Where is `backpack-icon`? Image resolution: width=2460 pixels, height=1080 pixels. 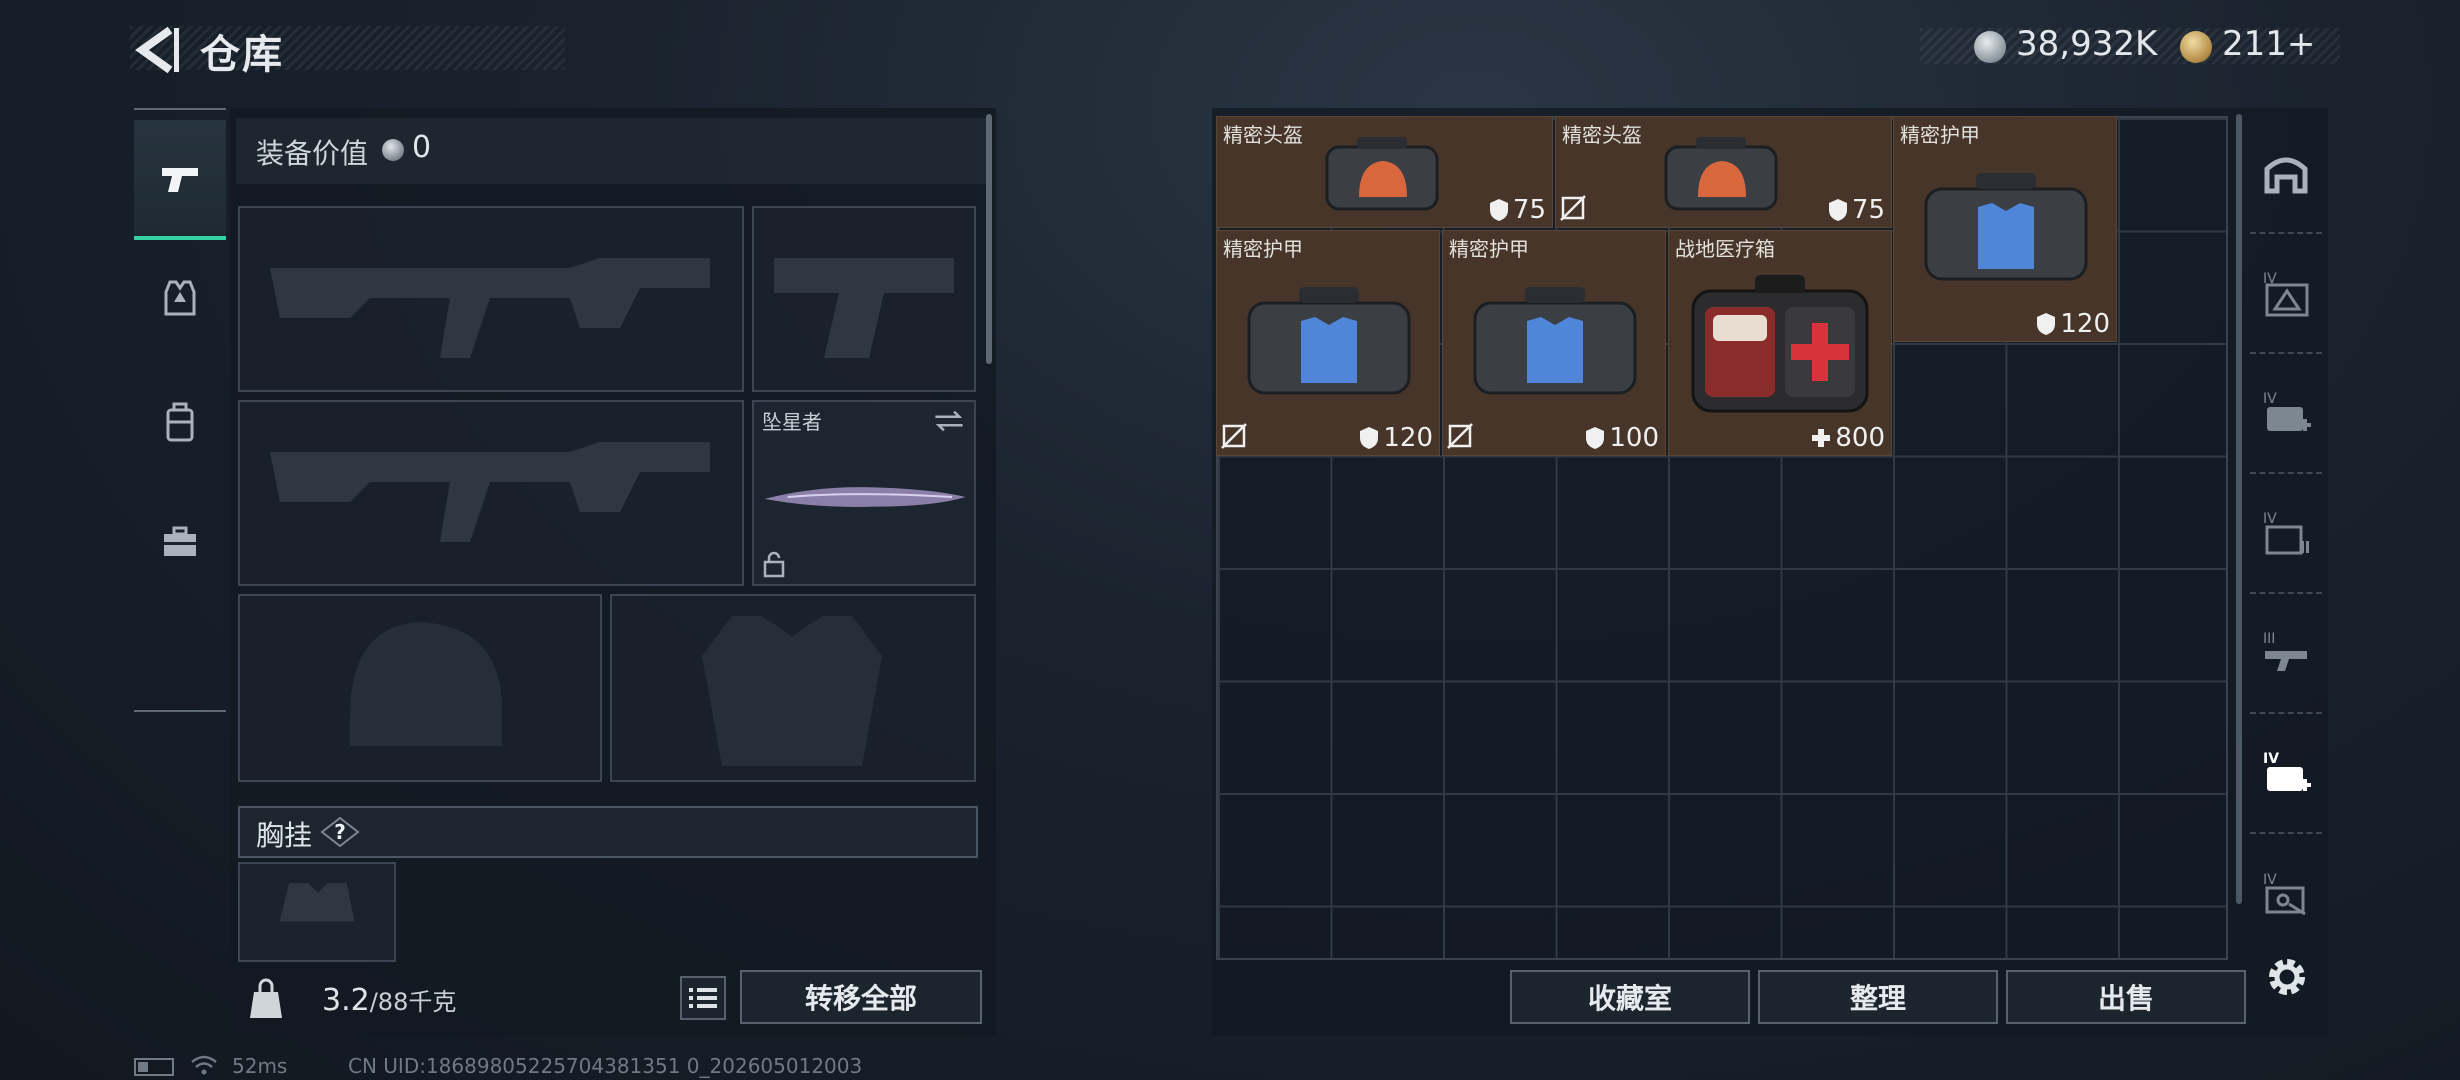
backpack-icon is located at coordinates (180, 422).